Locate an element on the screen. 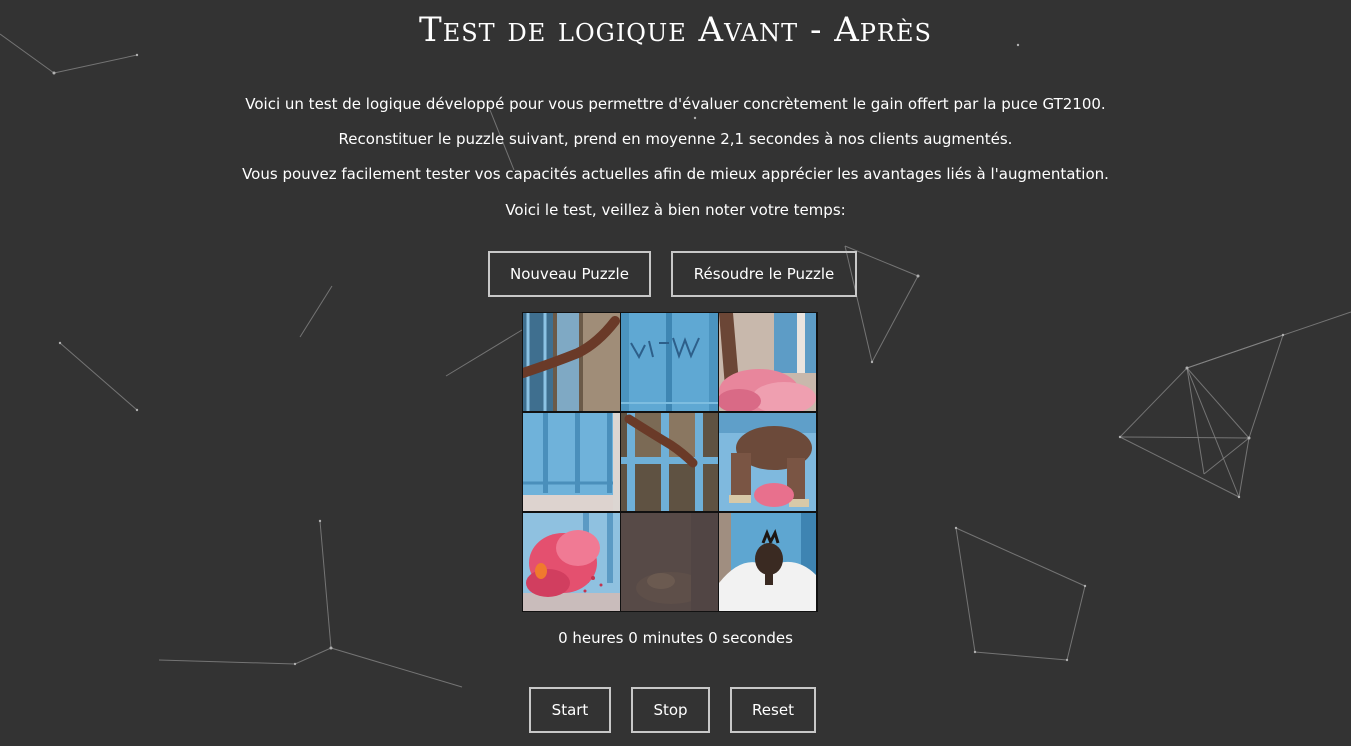 This screenshot has width=1351, height=746. puzzle-empty-slot is located at coordinates (669, 562).